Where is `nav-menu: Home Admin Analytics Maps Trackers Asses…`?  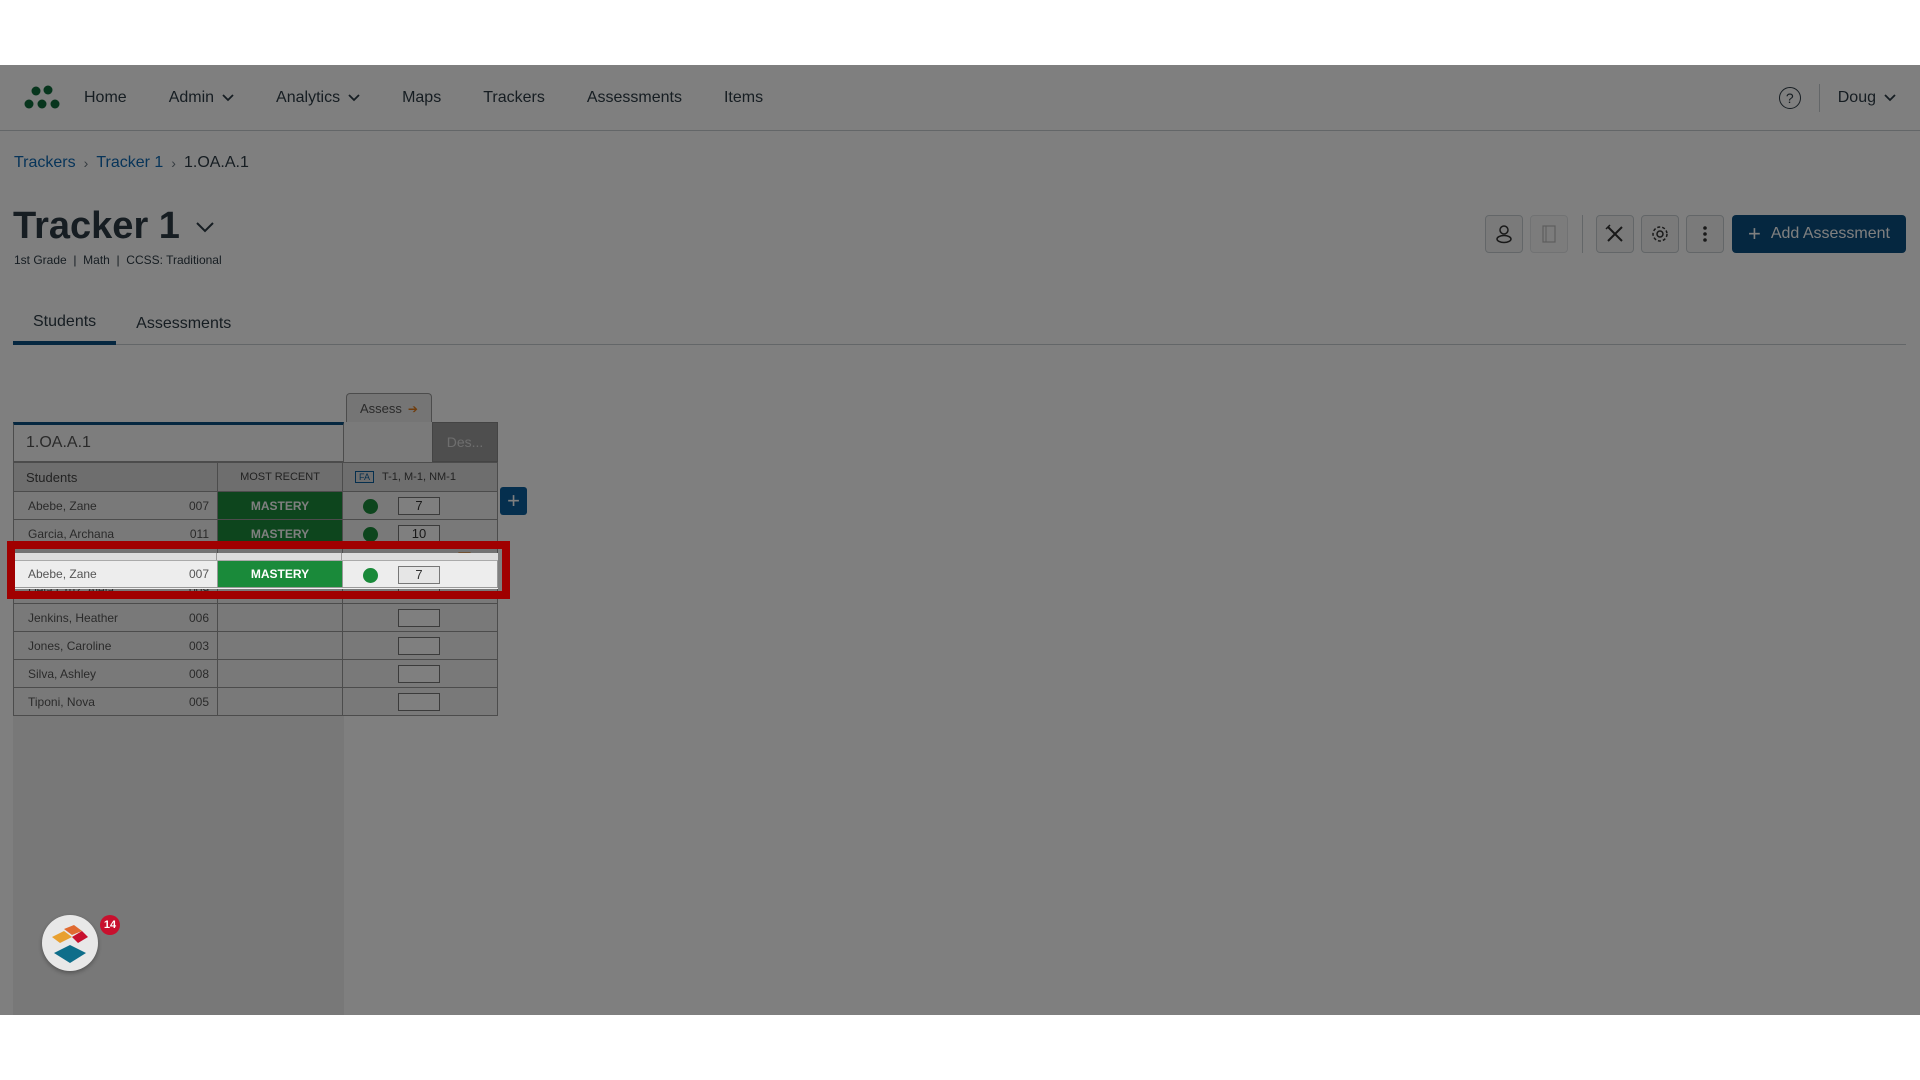
nav-menu: Home Admin Analytics Maps Trackers Asses… is located at coordinates (444, 98).